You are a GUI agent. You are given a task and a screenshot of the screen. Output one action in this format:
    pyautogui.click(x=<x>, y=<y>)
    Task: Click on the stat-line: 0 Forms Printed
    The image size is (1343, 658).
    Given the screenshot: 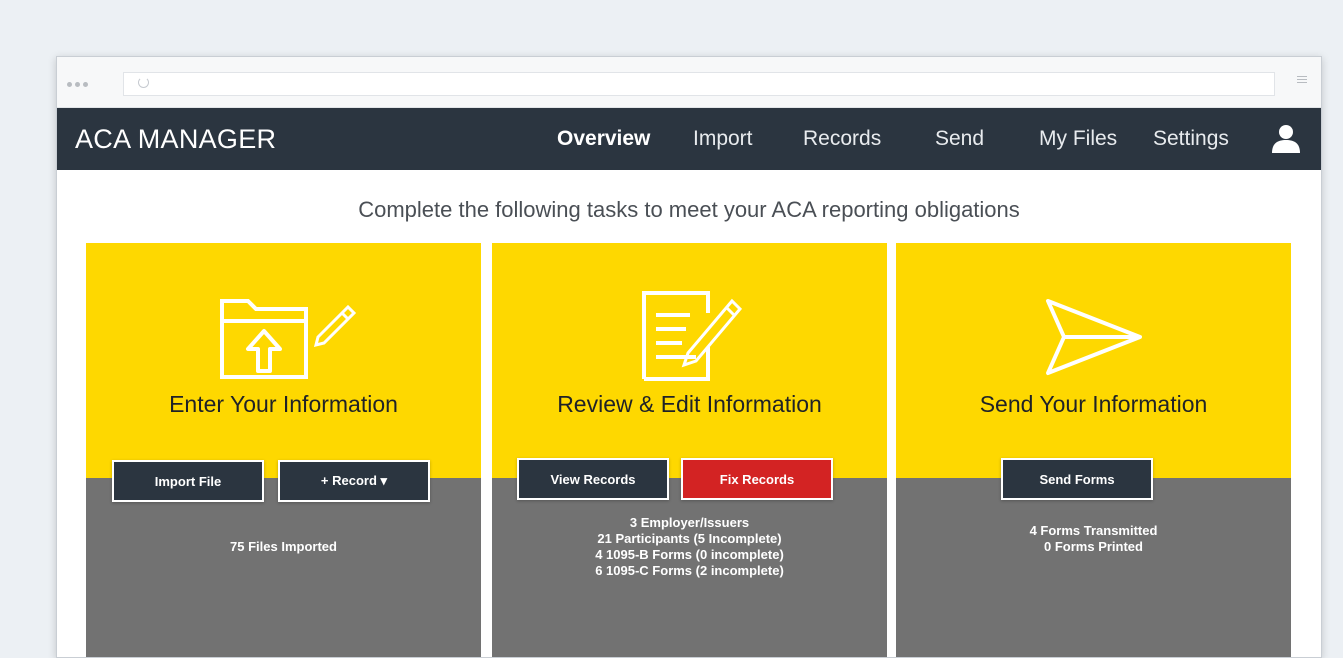 What is the action you would take?
    pyautogui.click(x=1093, y=546)
    